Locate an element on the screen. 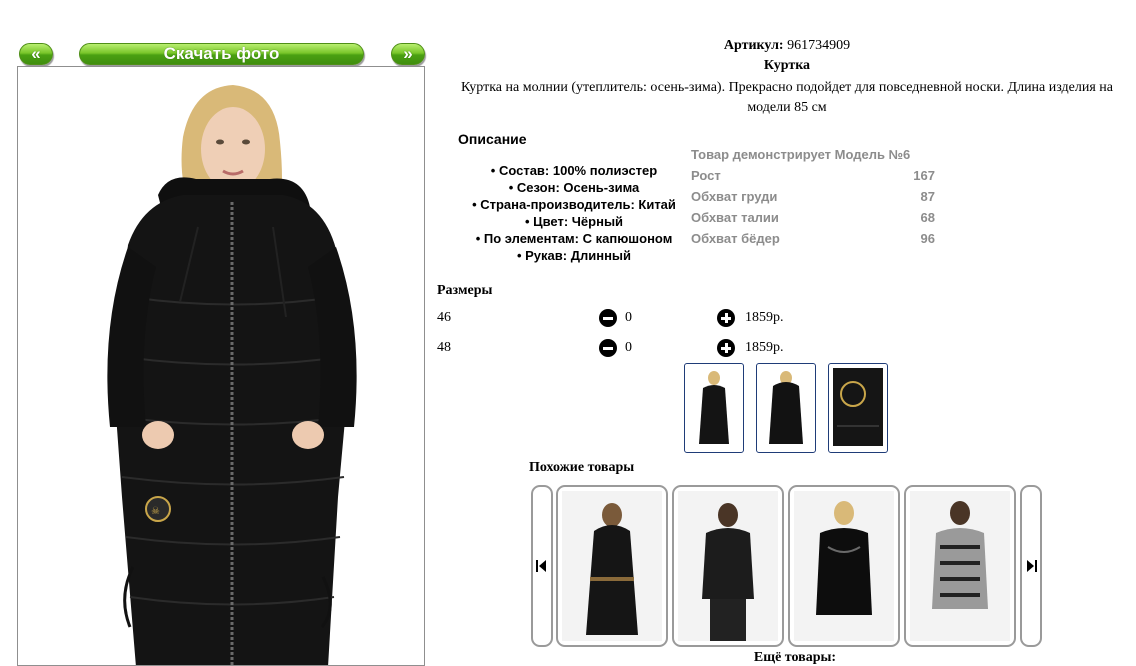 This screenshot has width=1136, height=666. product-name: Куртка is located at coordinates (787, 65).